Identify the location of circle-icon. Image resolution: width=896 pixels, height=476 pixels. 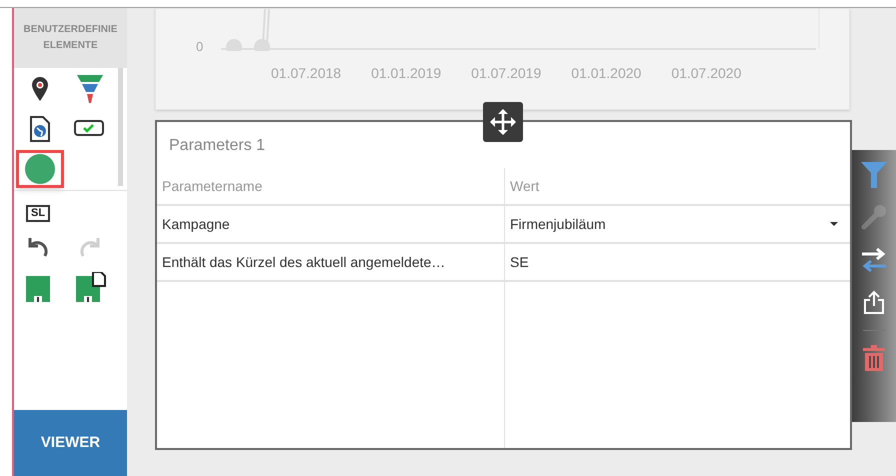
(40, 169).